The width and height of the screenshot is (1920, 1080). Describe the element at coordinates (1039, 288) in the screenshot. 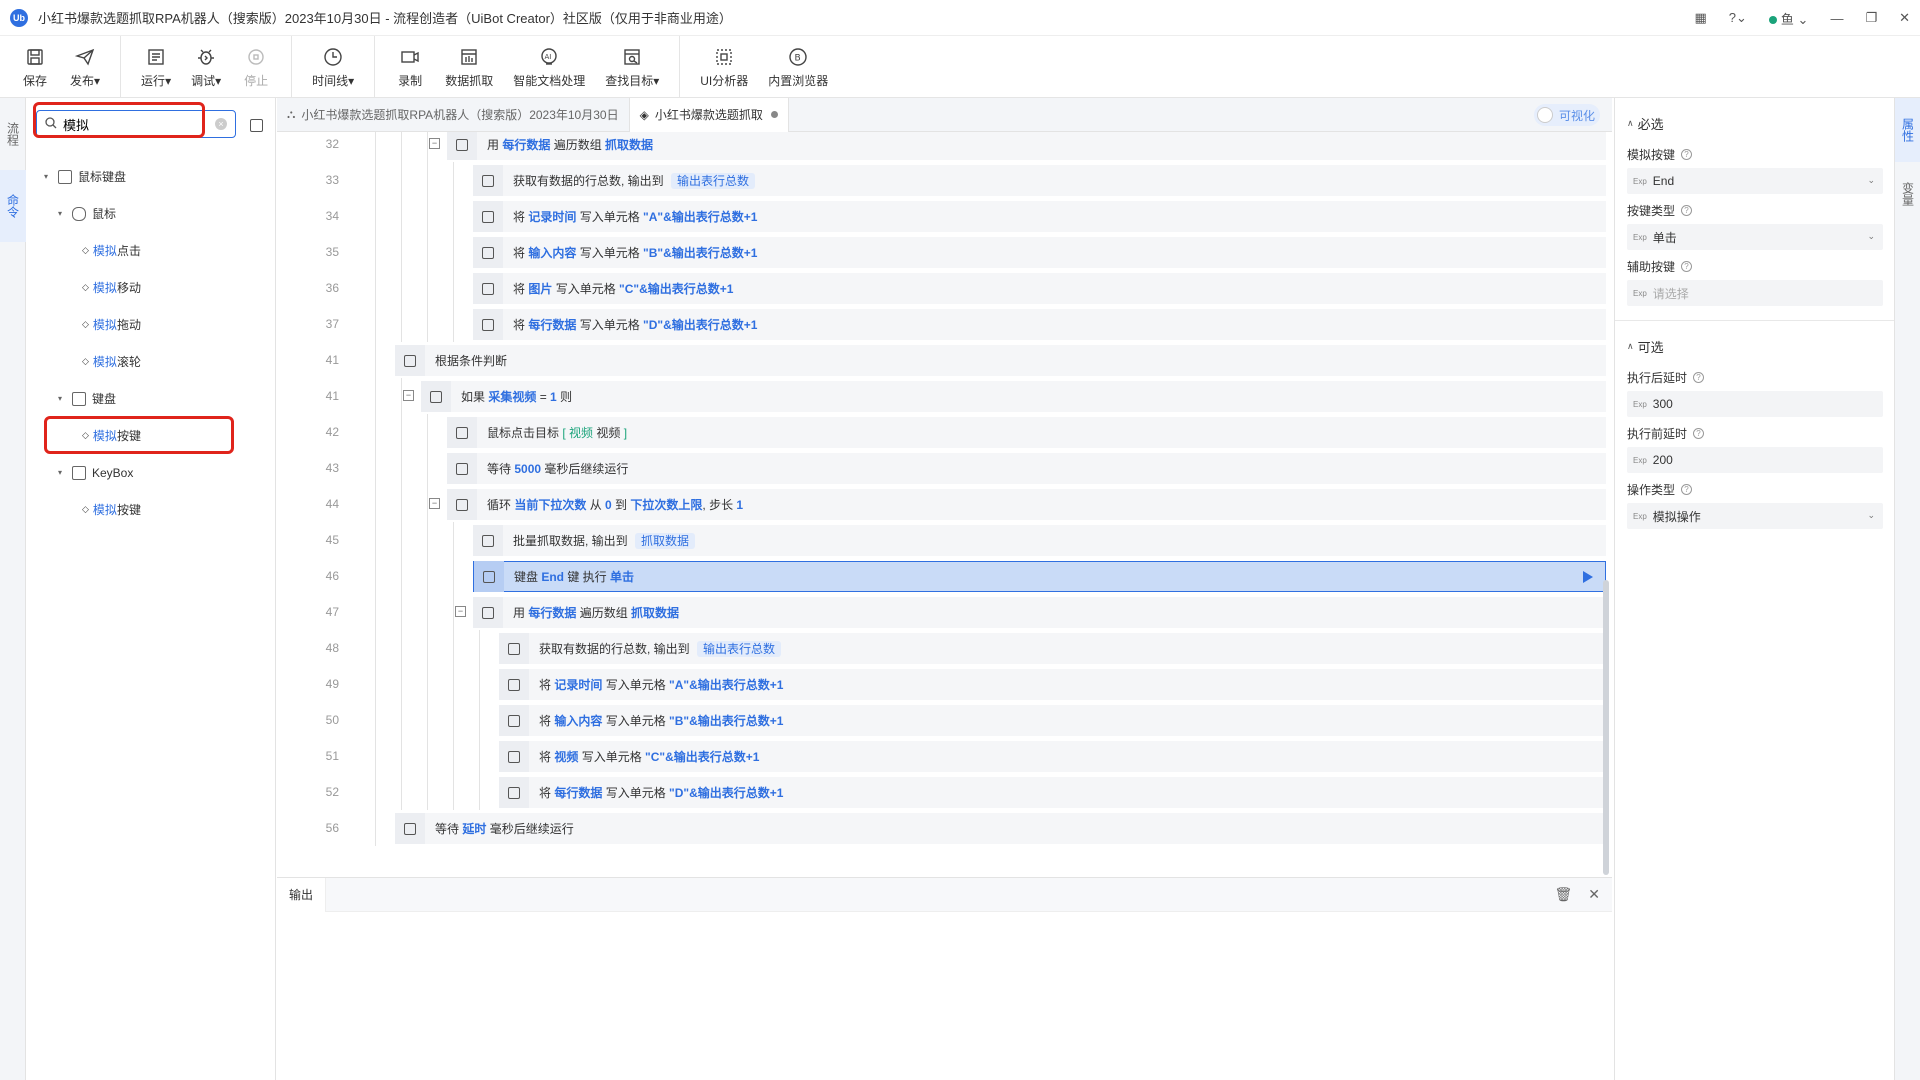

I see `command-block: 将 图片 写入单元格 "C"&输出表行总数+1` at that location.